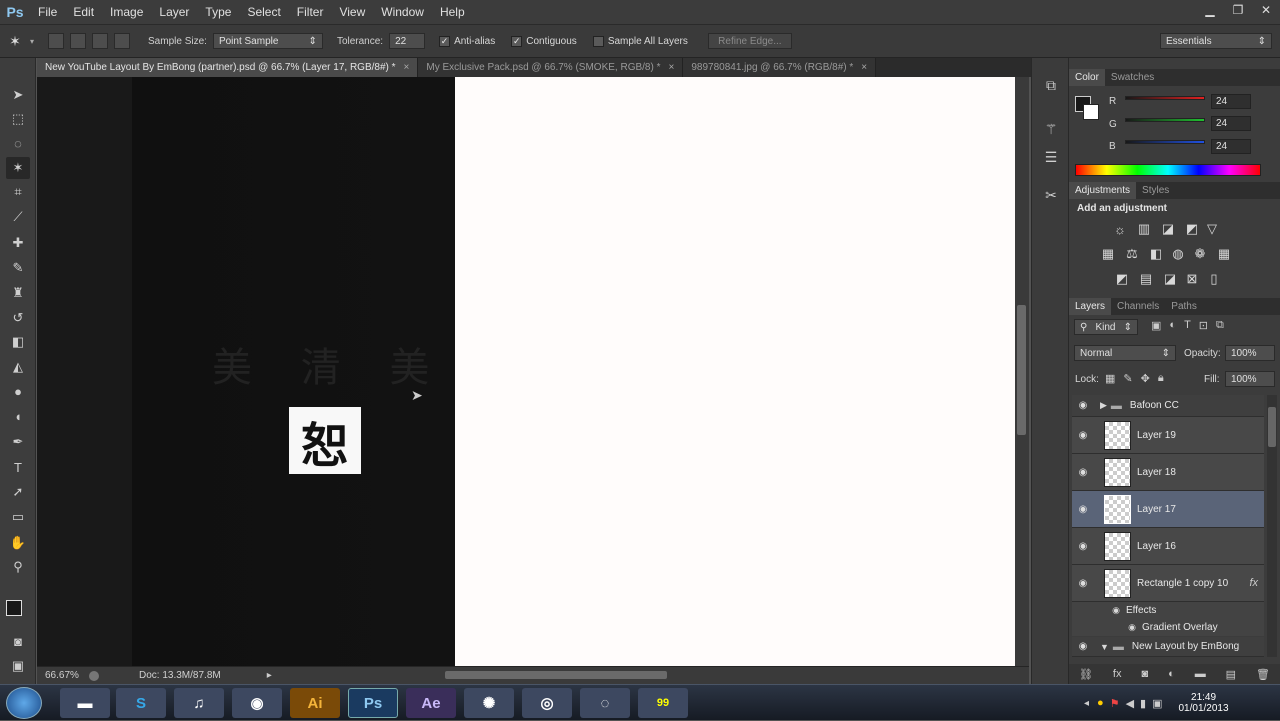 This screenshot has height=721, width=1280. What do you see at coordinates (1212, 229) in the screenshot?
I see `vibrance-icon: ▽` at bounding box center [1212, 229].